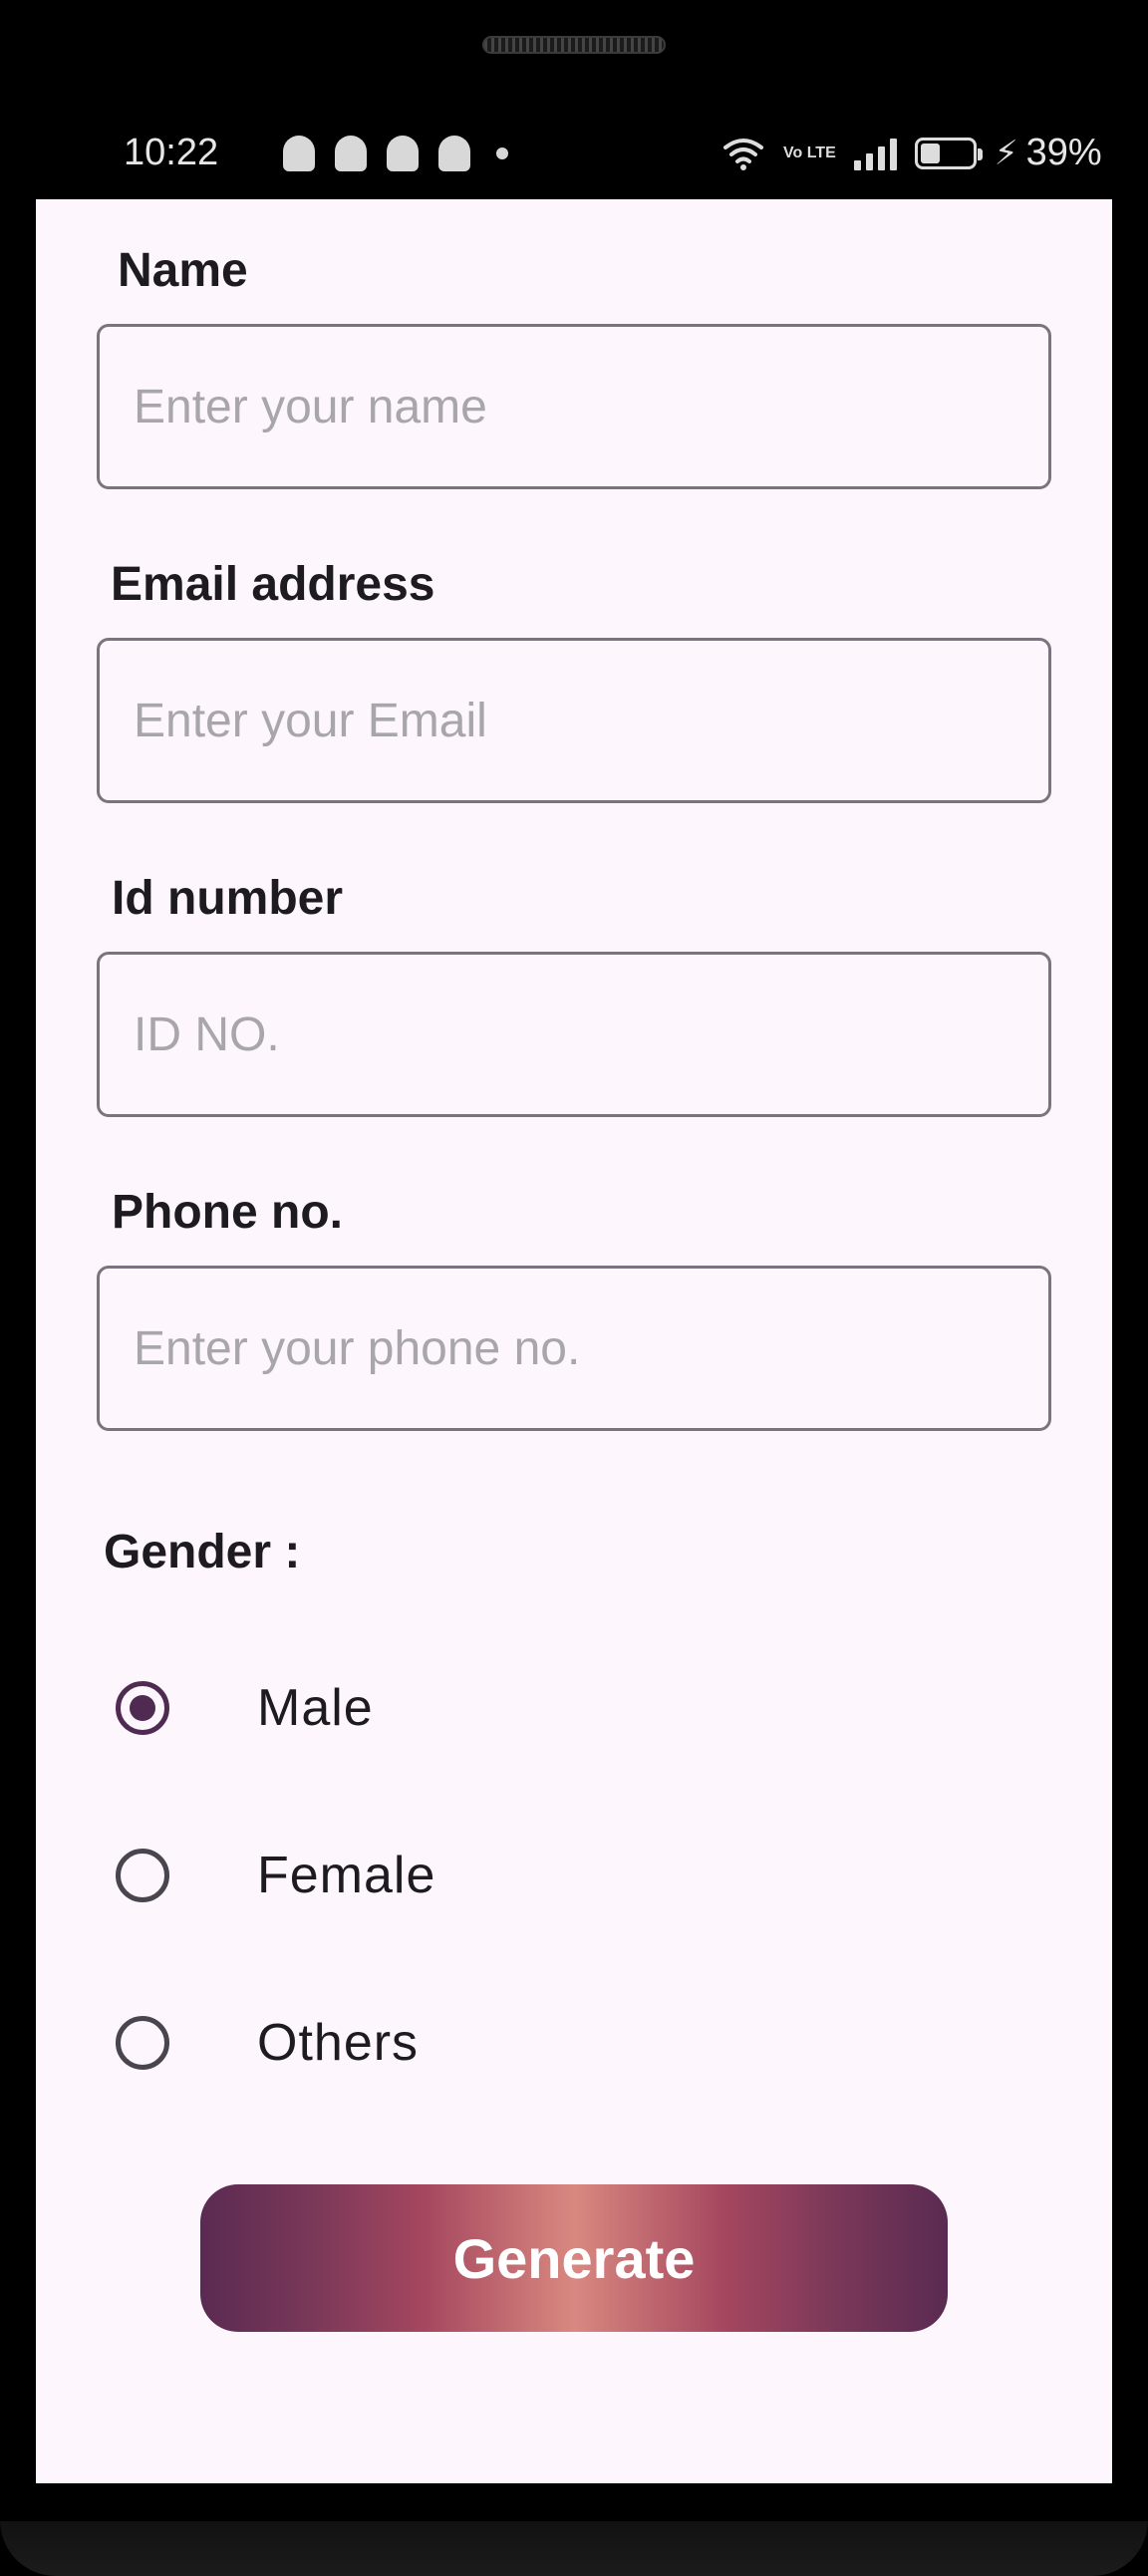  What do you see at coordinates (142, 1708) in the screenshot?
I see `radio-button-checked` at bounding box center [142, 1708].